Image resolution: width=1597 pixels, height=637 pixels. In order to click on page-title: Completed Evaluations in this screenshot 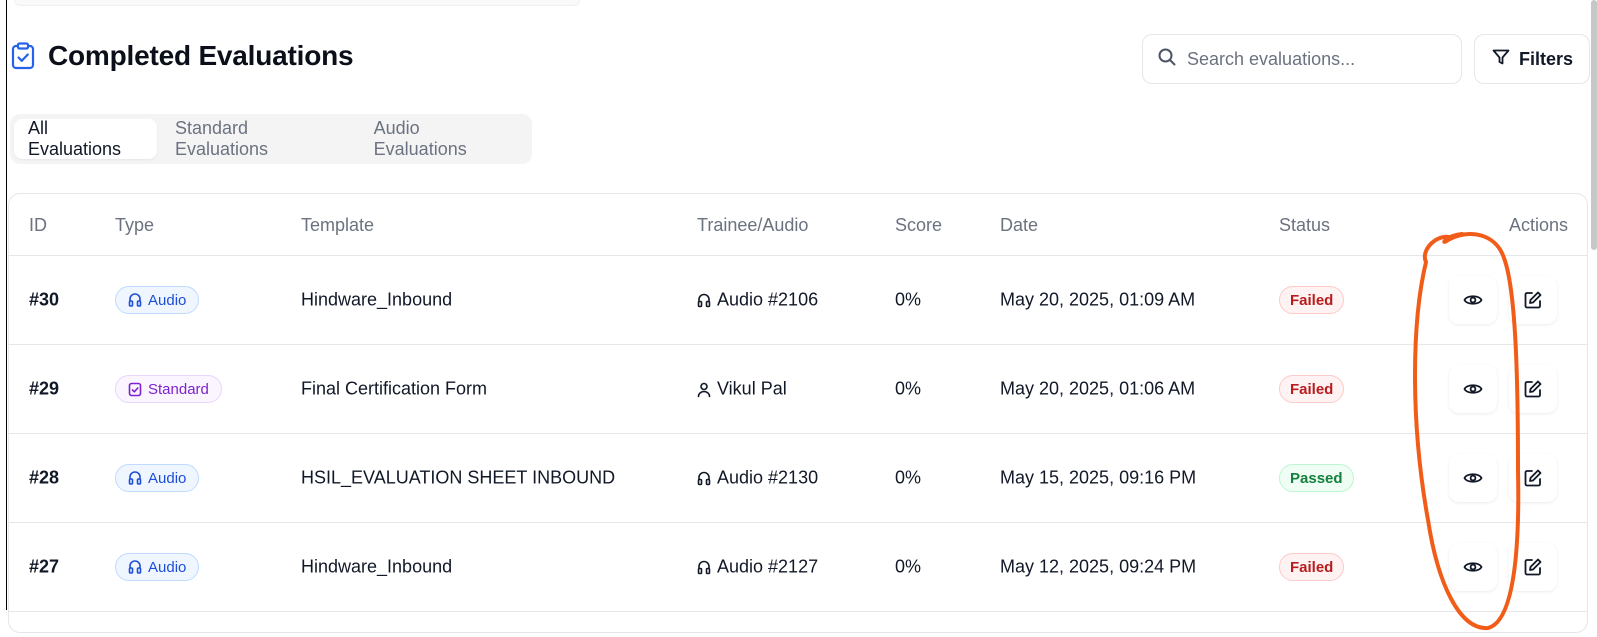, I will do `click(201, 55)`.